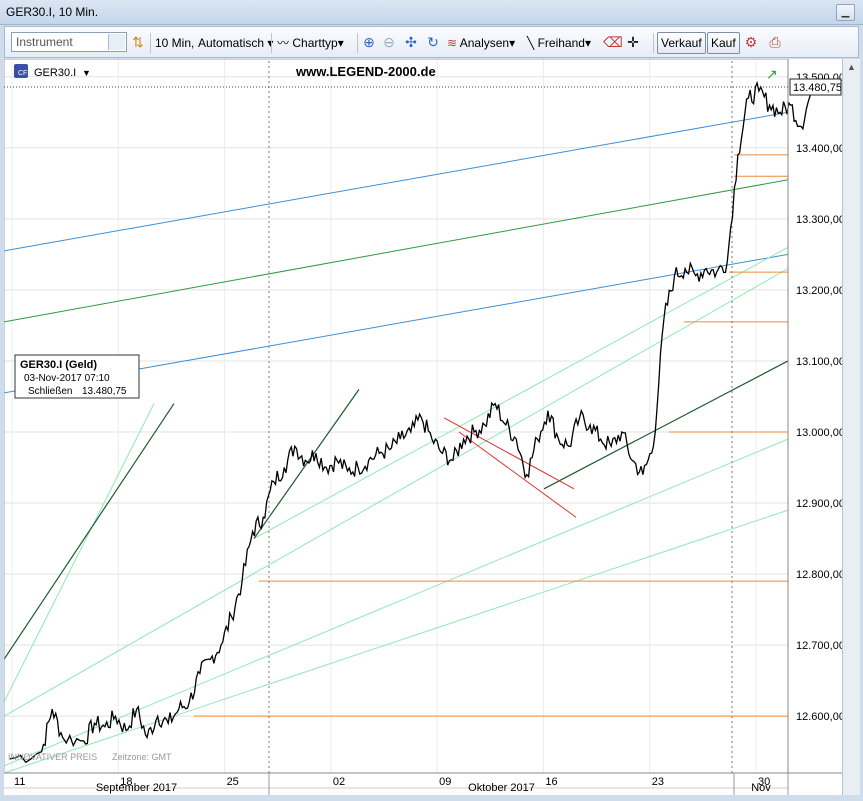  Describe the element at coordinates (142, 757) in the screenshot. I see `timezone-label: Zeitzone: GMT` at that location.